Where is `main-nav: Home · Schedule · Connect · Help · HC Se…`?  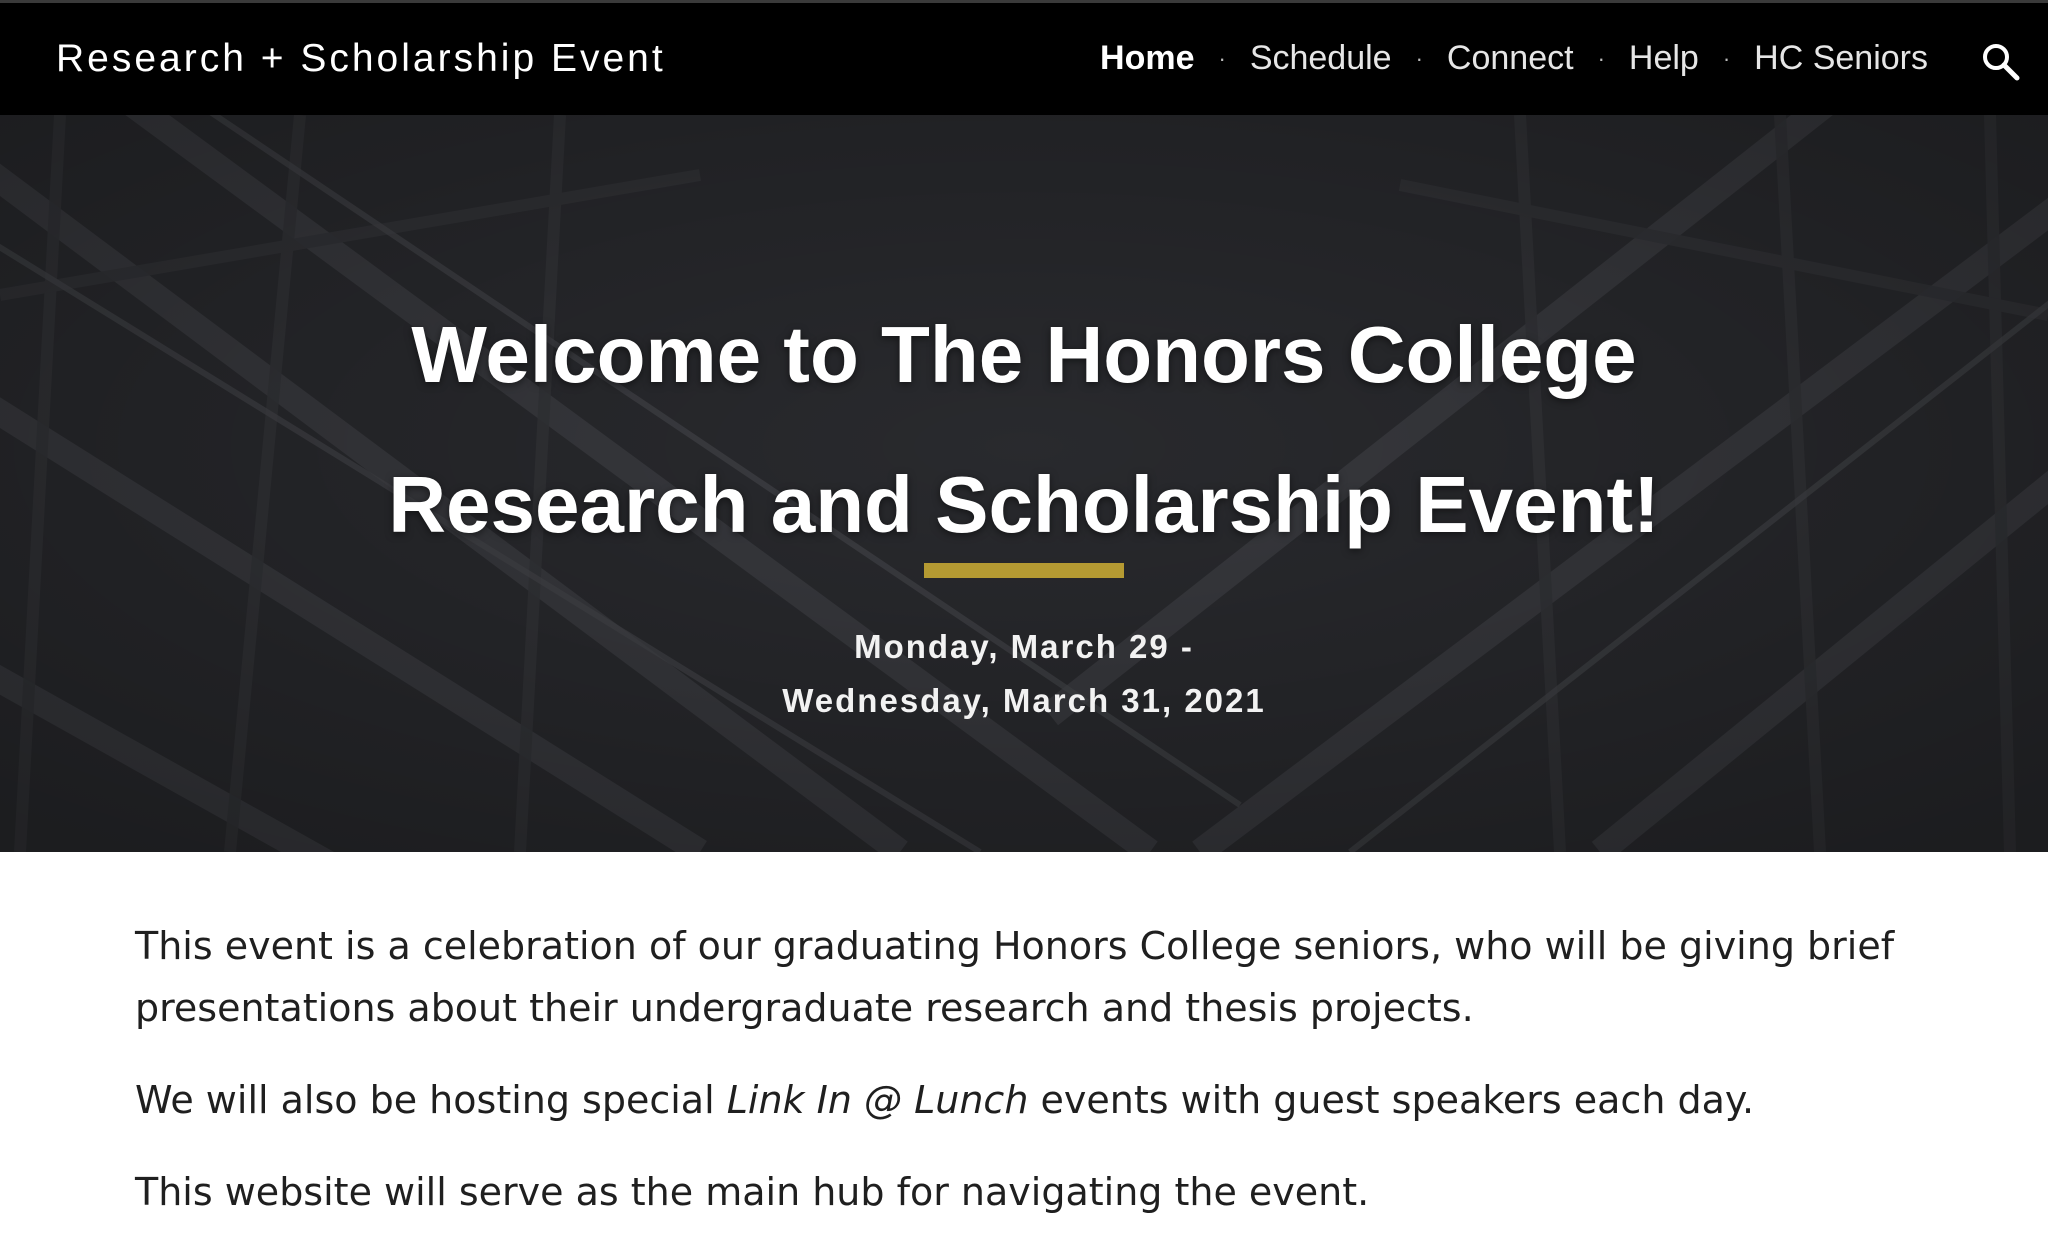 main-nav: Home · Schedule · Connect · Help · HC Se… is located at coordinates (1514, 58).